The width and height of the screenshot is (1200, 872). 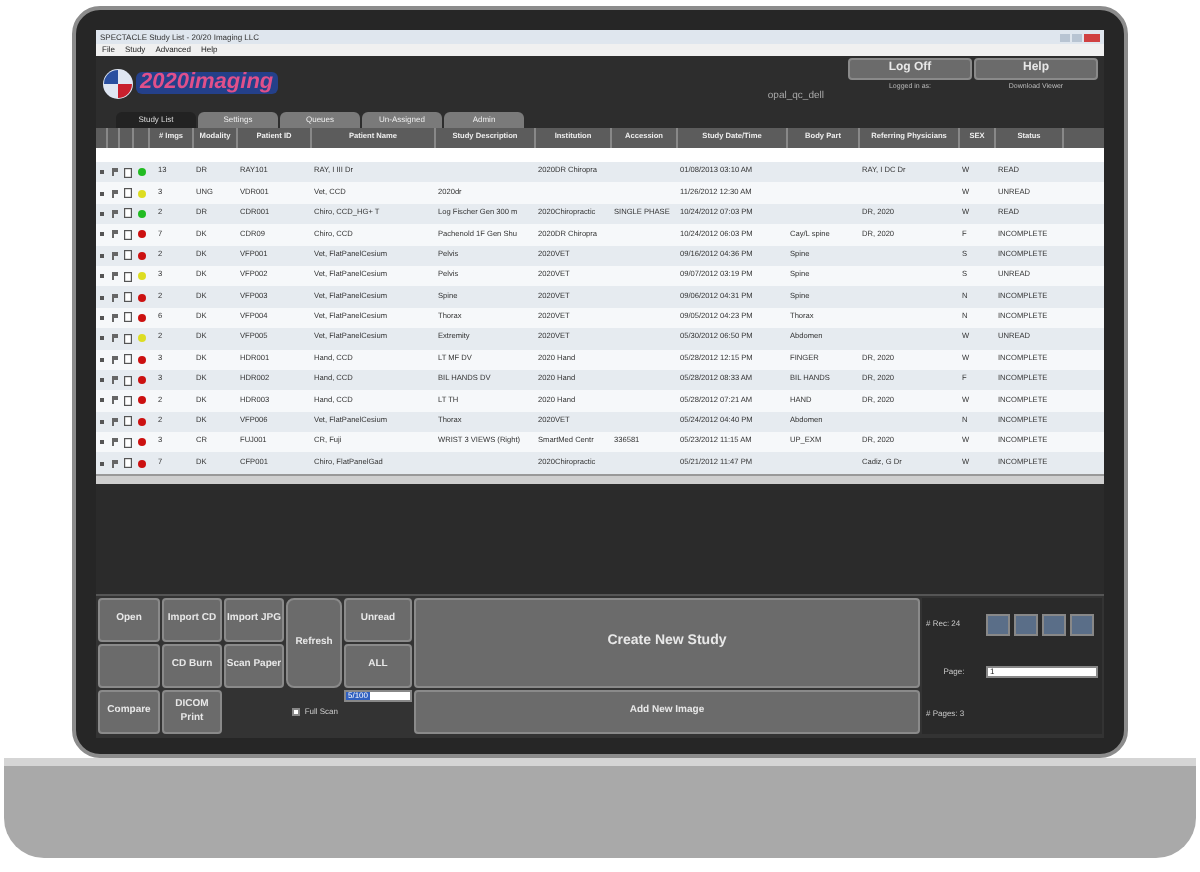 What do you see at coordinates (1054, 624) in the screenshot?
I see `next-page-icon` at bounding box center [1054, 624].